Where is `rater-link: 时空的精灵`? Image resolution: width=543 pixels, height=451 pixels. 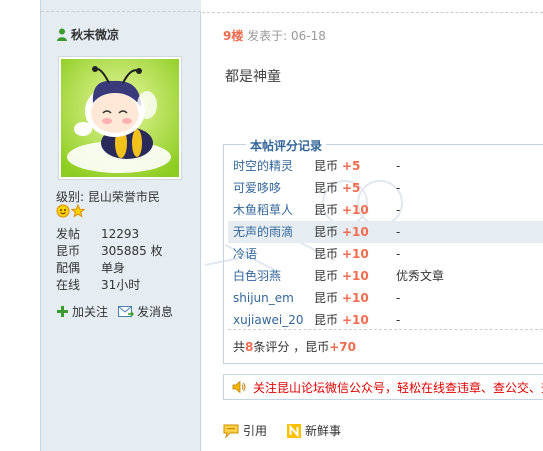
rater-link: 时空的精灵 is located at coordinates (271, 166).